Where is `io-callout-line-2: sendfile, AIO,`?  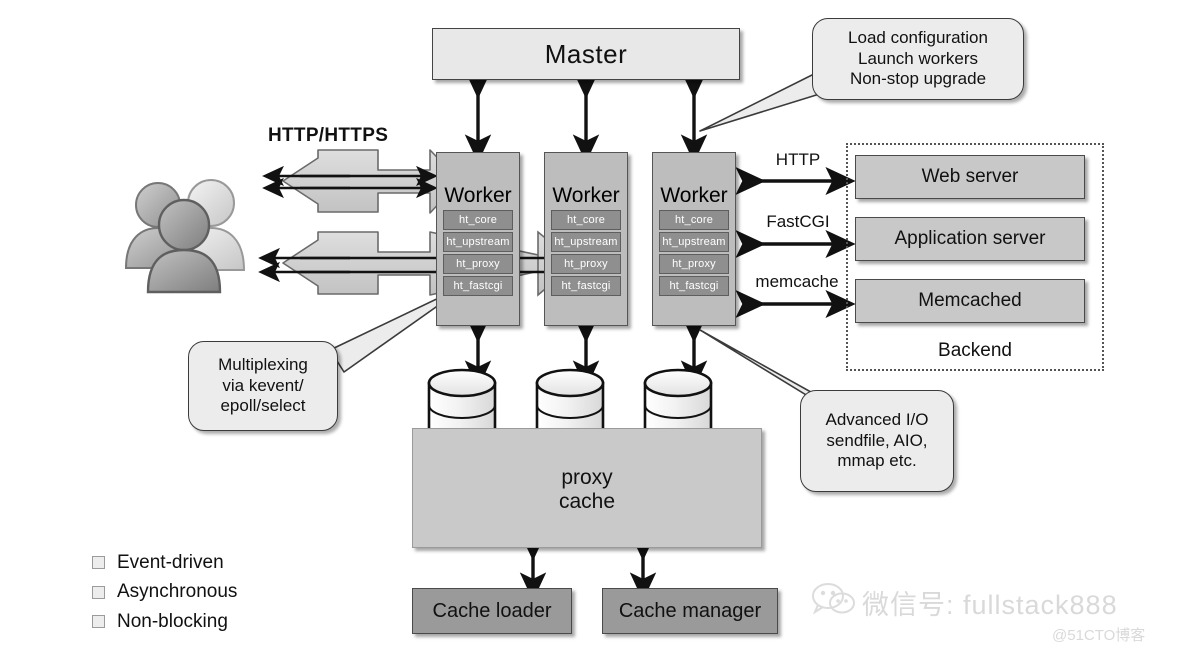
io-callout-line-2: sendfile, AIO, is located at coordinates (877, 440).